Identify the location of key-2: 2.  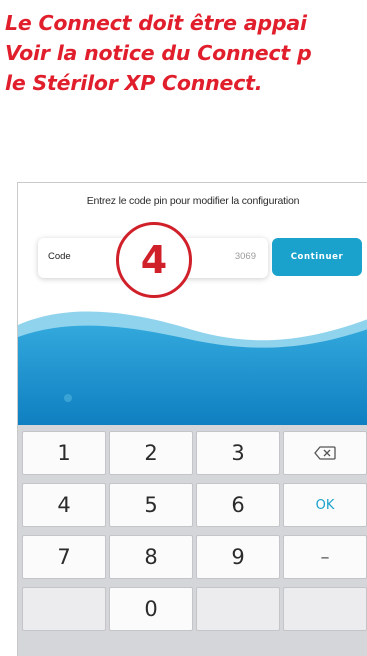
(151, 453).